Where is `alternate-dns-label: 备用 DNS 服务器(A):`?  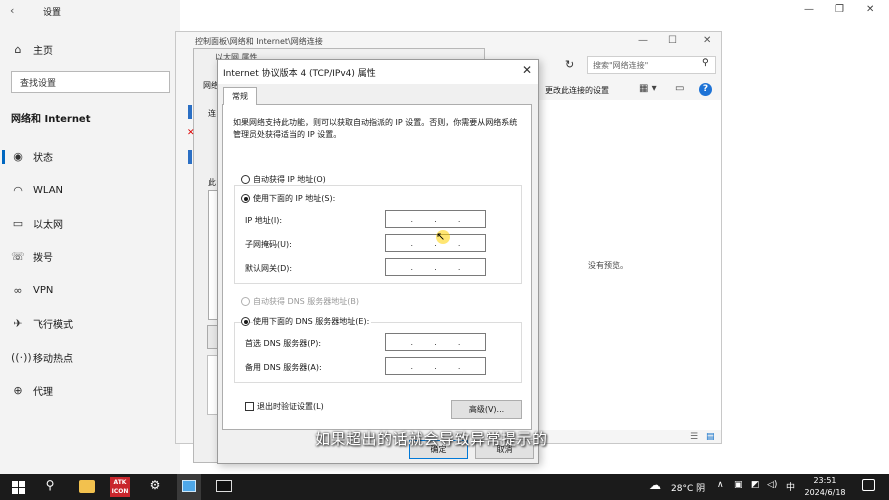
alternate-dns-label: 备用 DNS 服务器(A): is located at coordinates (283, 367).